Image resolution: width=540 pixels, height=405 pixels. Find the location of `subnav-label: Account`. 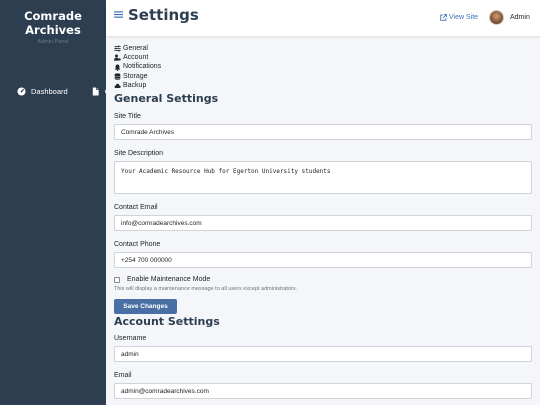

subnav-label: Account is located at coordinates (136, 58).